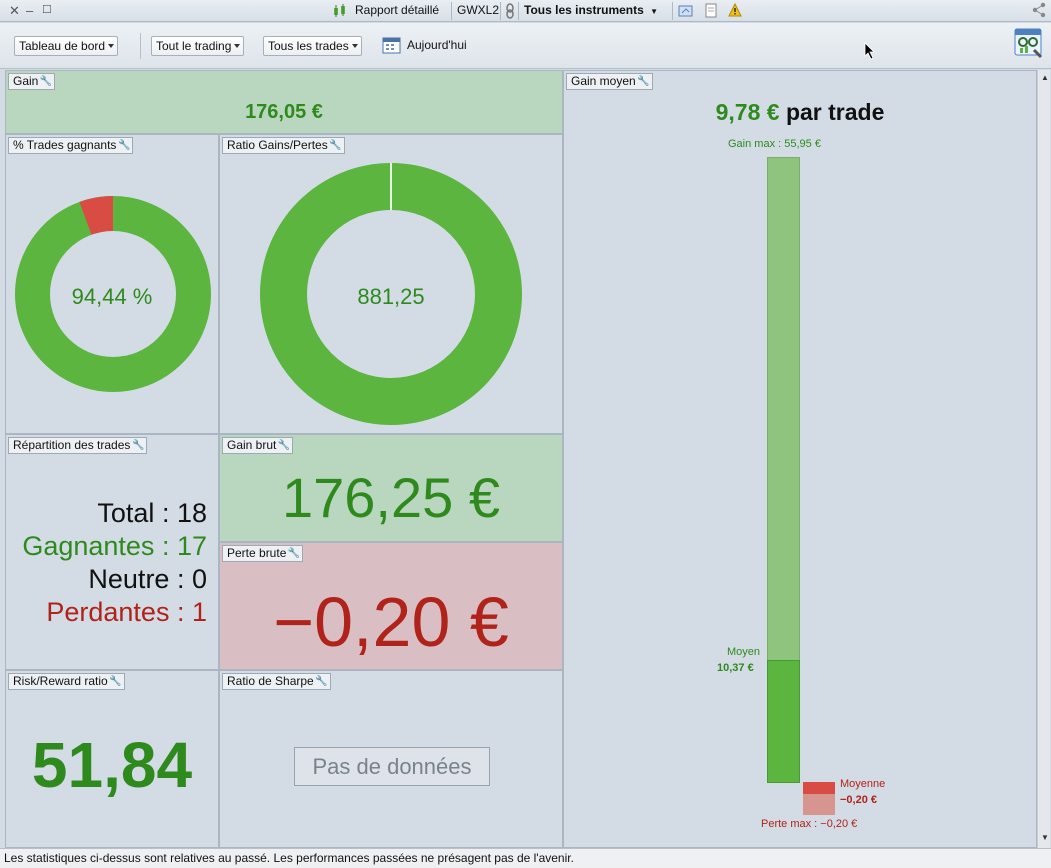 This screenshot has height=868, width=1051. What do you see at coordinates (270, 681) in the screenshot?
I see `sharpe-panel-title: Ratio de Sharpe` at bounding box center [270, 681].